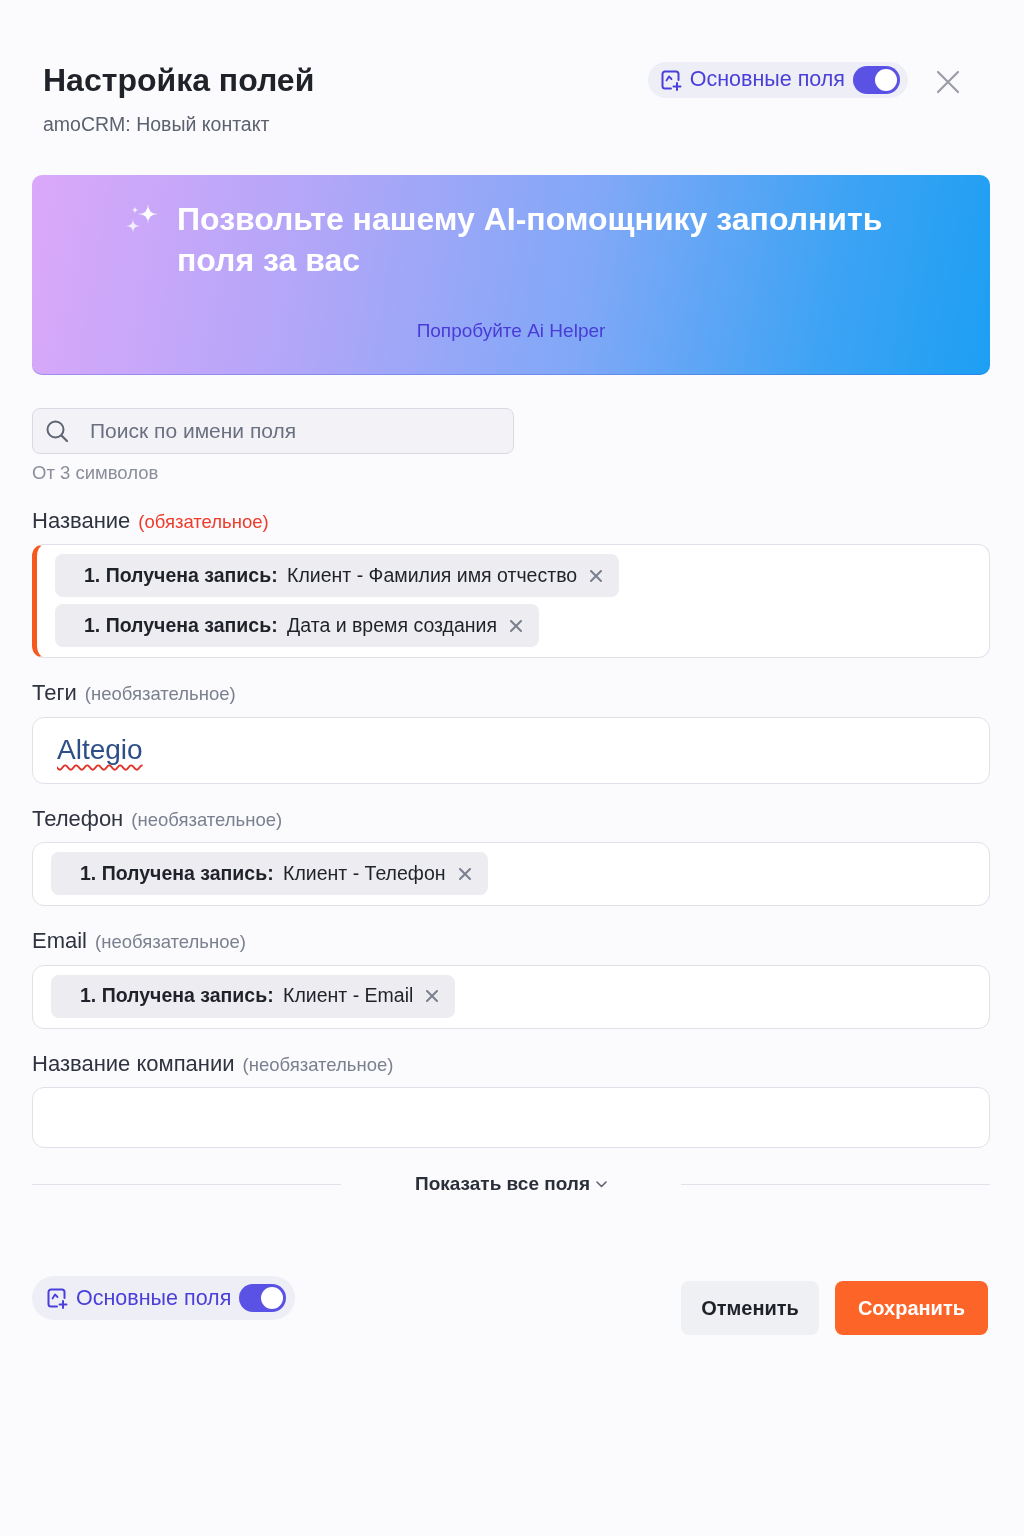 The width and height of the screenshot is (1024, 1536). Describe the element at coordinates (133, 1063) in the screenshot. I see `field-label: Название компании` at that location.